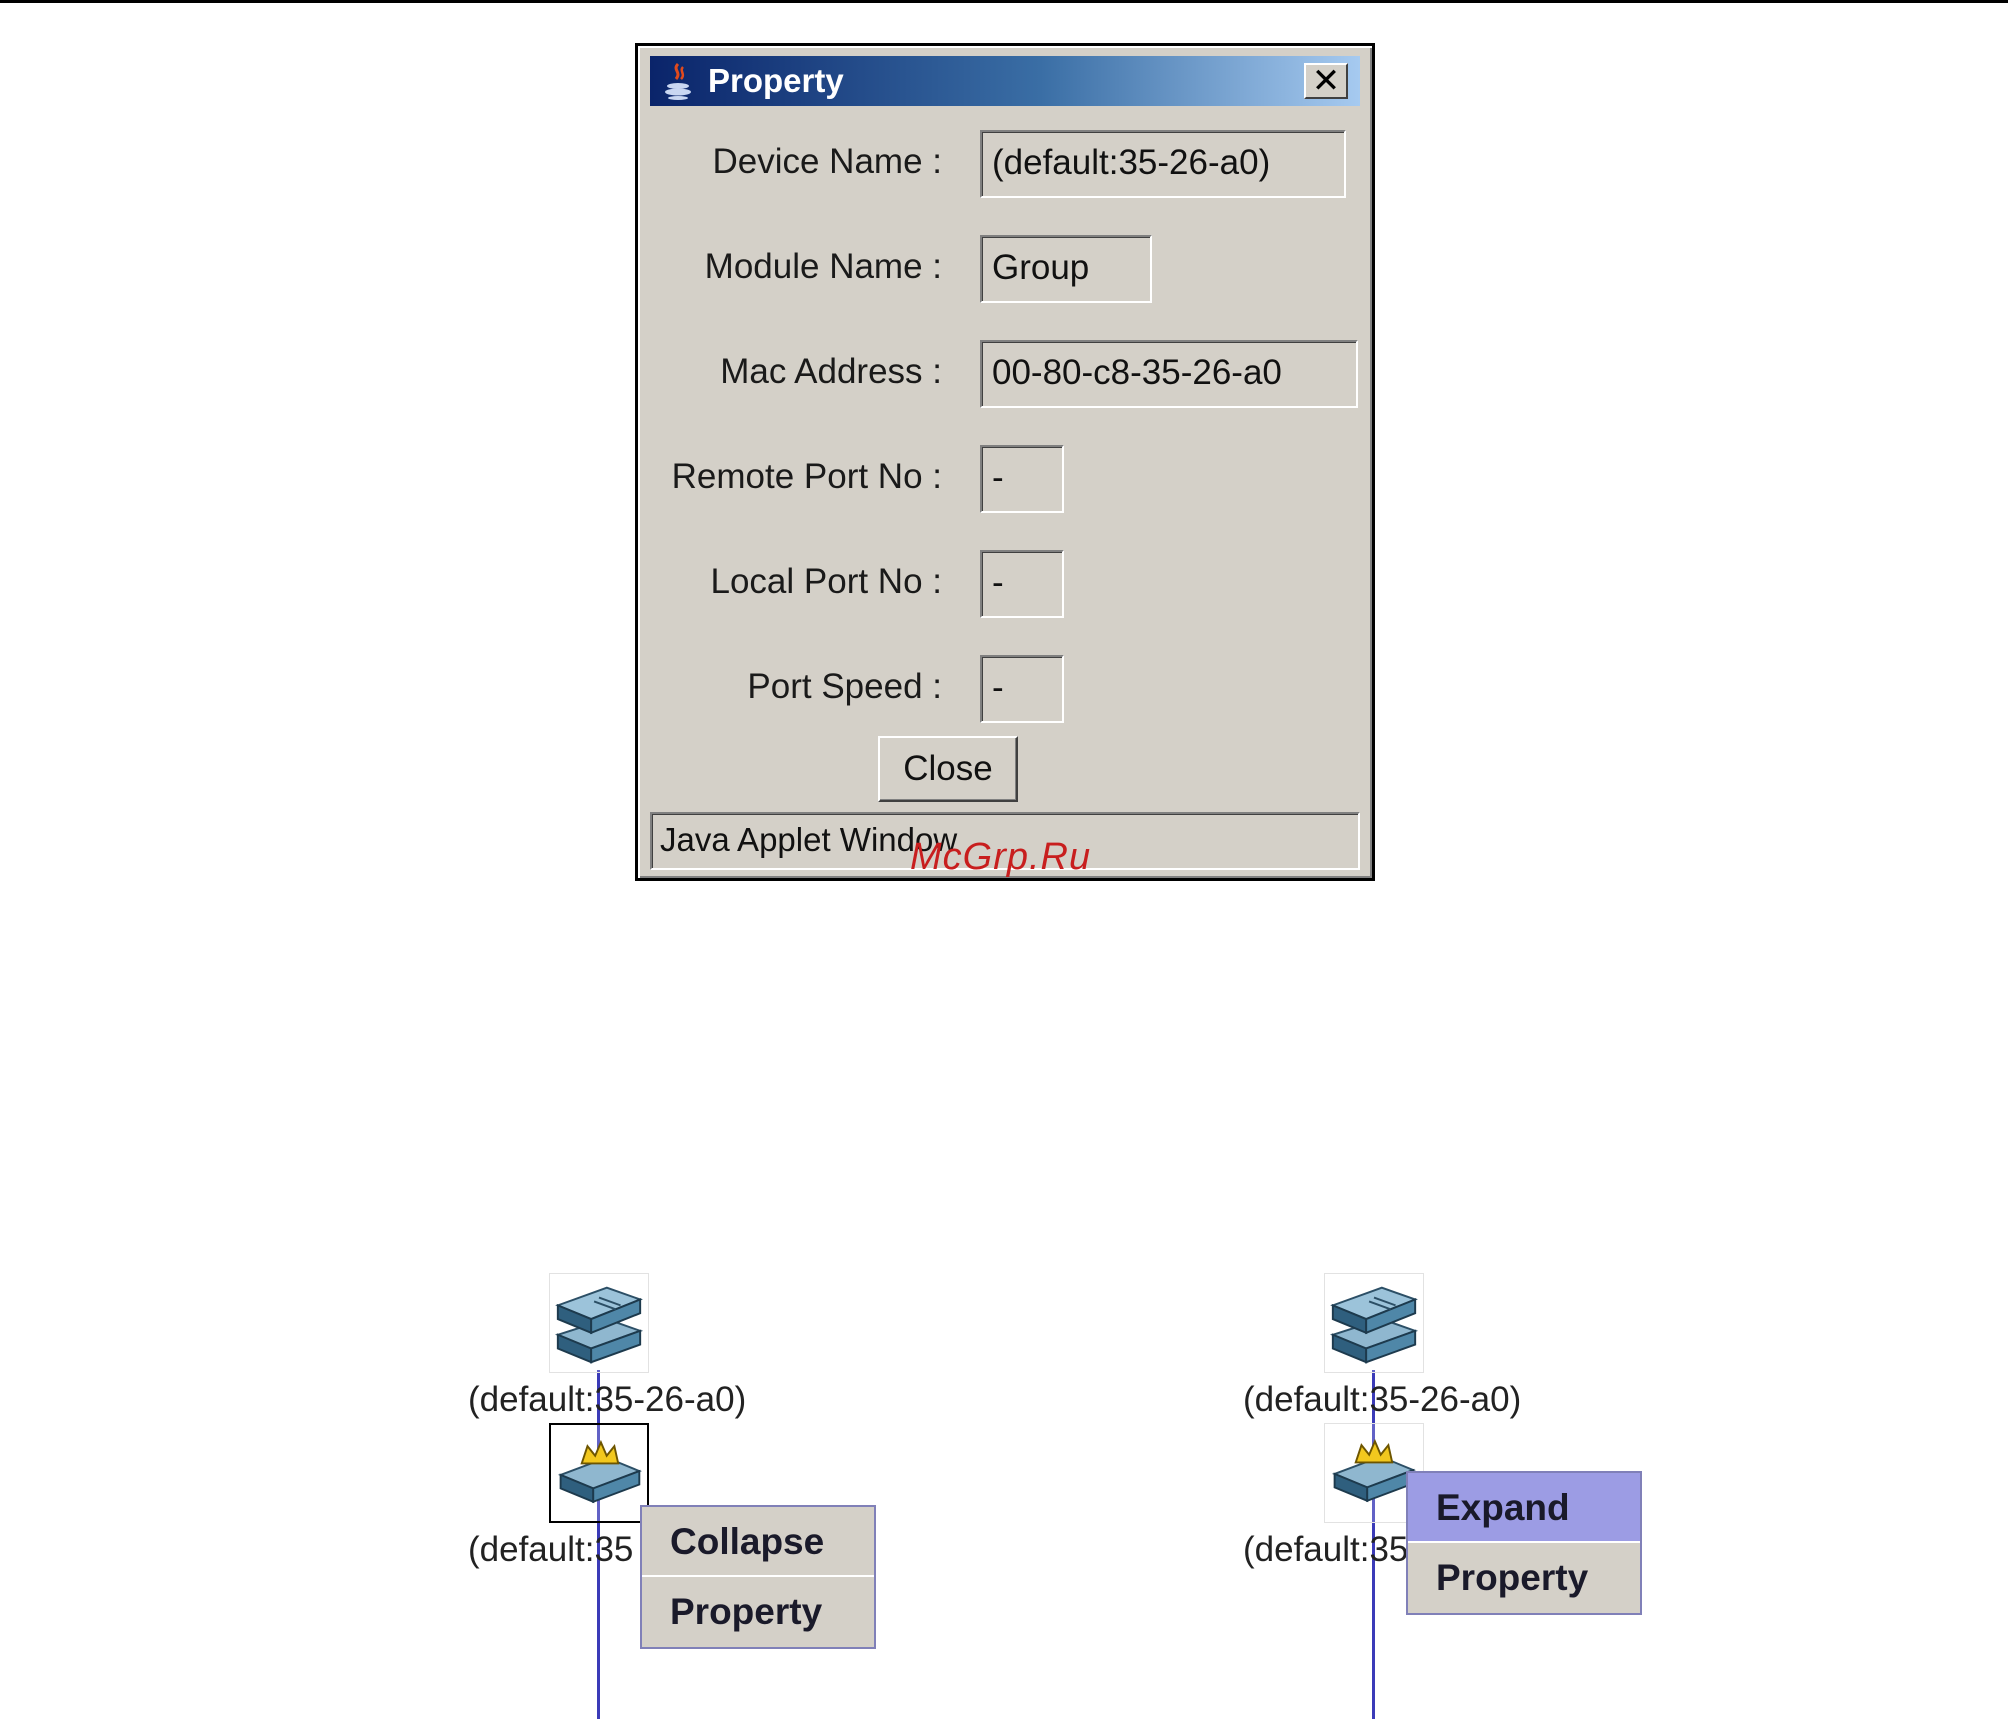 Image resolution: width=2008 pixels, height=1719 pixels. Describe the element at coordinates (758, 1542) in the screenshot. I see `menu-item-collapse: Collapse` at that location.